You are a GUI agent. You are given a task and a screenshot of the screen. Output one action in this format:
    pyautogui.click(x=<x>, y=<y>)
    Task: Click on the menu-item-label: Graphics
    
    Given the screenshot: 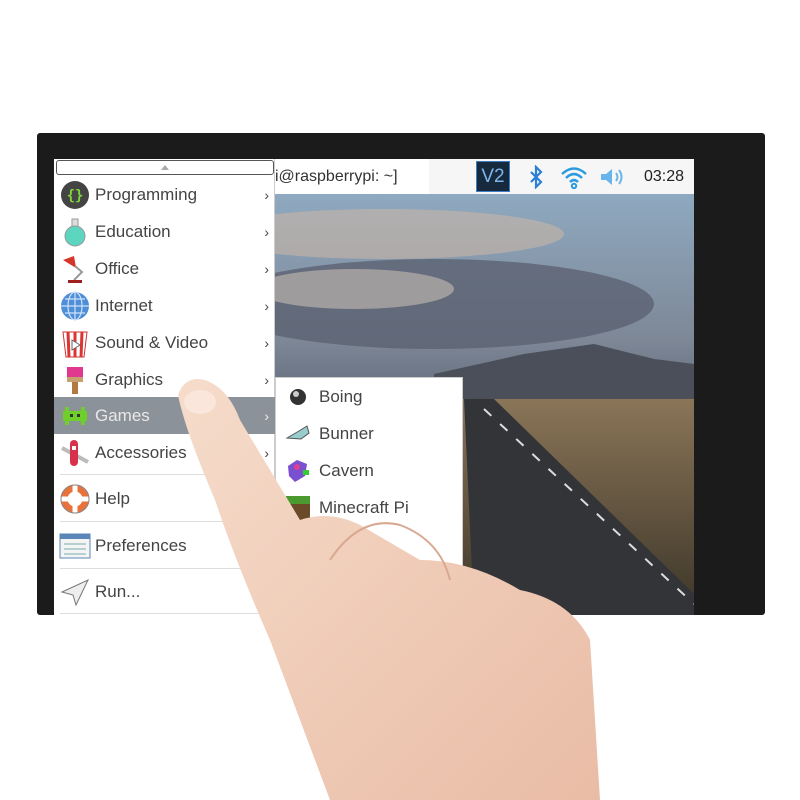 What is the action you would take?
    pyautogui.click(x=129, y=379)
    